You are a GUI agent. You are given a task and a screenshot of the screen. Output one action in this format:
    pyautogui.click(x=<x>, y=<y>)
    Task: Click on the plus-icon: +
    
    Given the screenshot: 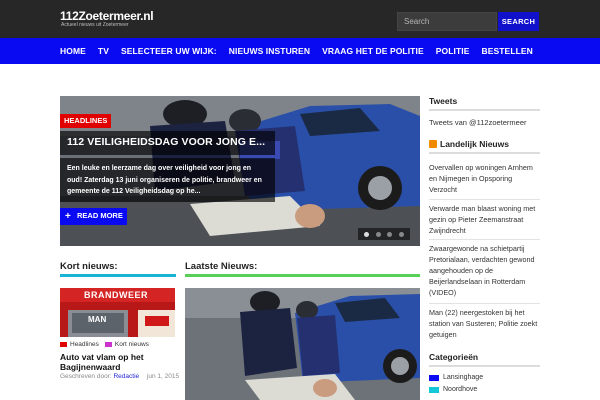 What is the action you would take?
    pyautogui.click(x=68, y=216)
    